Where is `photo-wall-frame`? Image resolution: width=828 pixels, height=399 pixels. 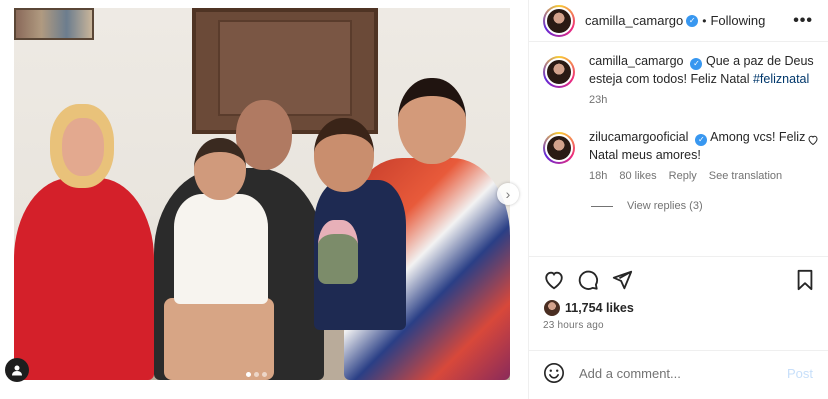
photo-wall-frame is located at coordinates (54, 24).